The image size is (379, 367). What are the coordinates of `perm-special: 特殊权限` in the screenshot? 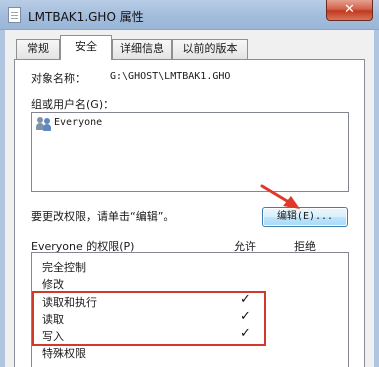 It's located at (64, 353).